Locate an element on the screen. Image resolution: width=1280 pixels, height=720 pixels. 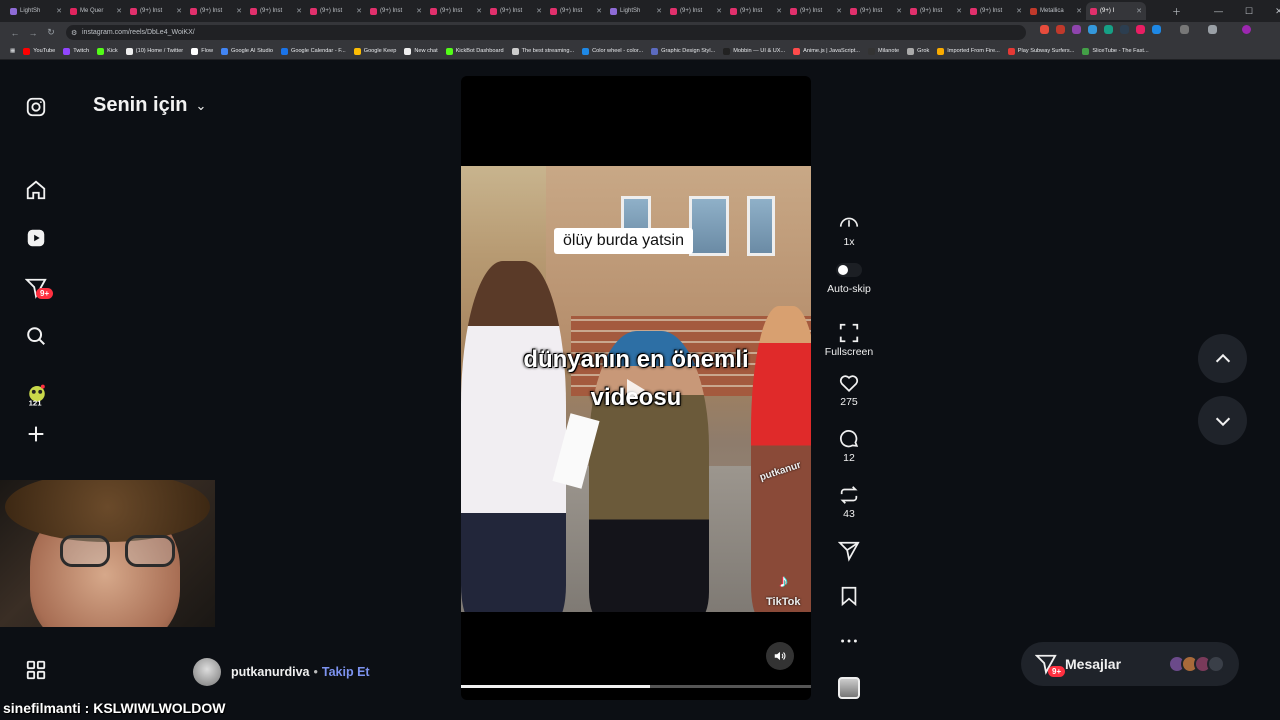
minimize-icon: — is located at coordinates (1218, 11).